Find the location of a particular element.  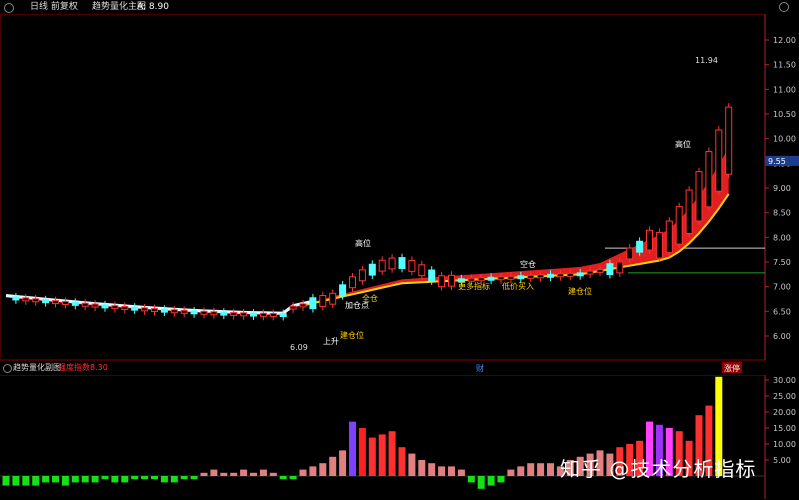

sub-tick-label: 20.00 is located at coordinates (784, 412).